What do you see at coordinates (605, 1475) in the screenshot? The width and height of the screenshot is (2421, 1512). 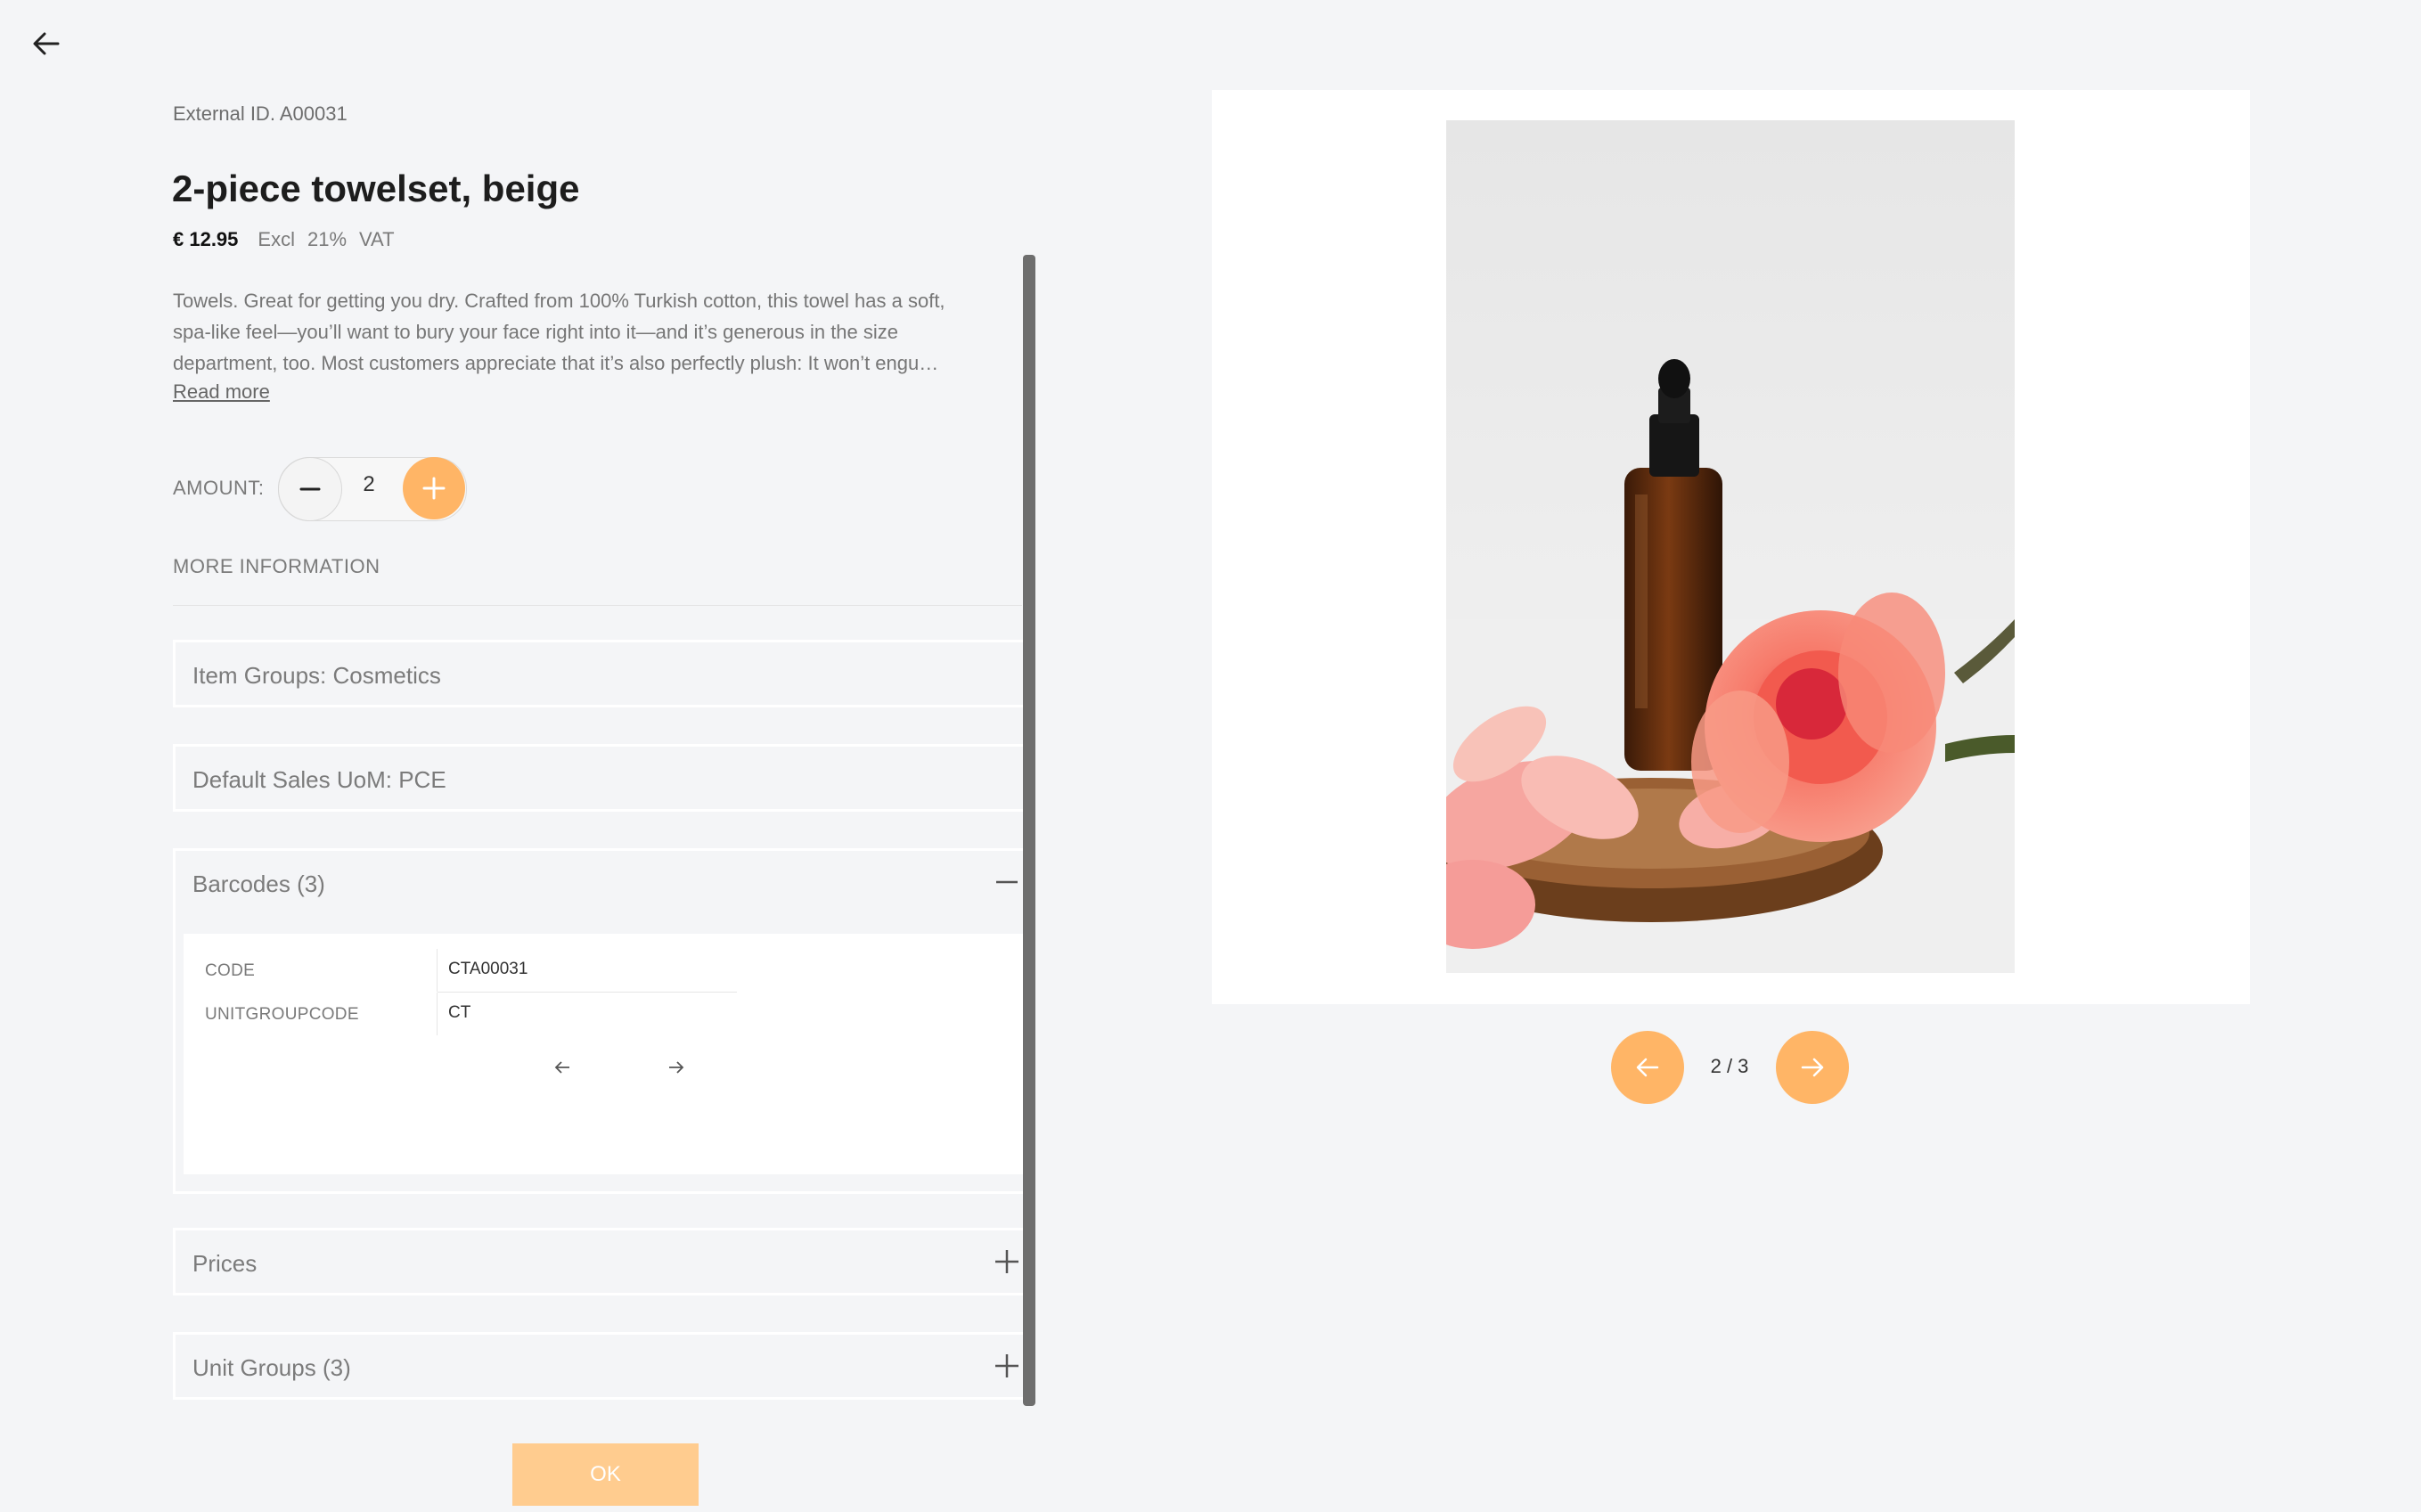 I see `ok-button: OK` at bounding box center [605, 1475].